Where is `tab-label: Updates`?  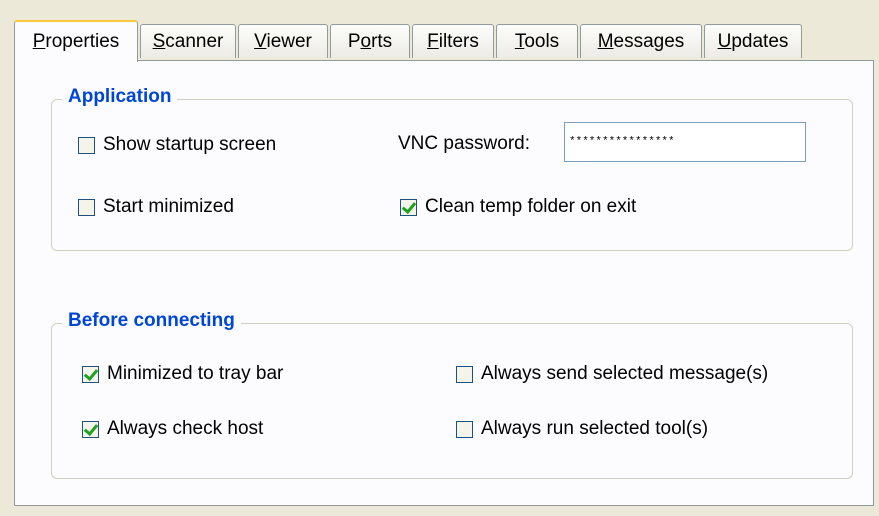 tab-label: Updates is located at coordinates (753, 41).